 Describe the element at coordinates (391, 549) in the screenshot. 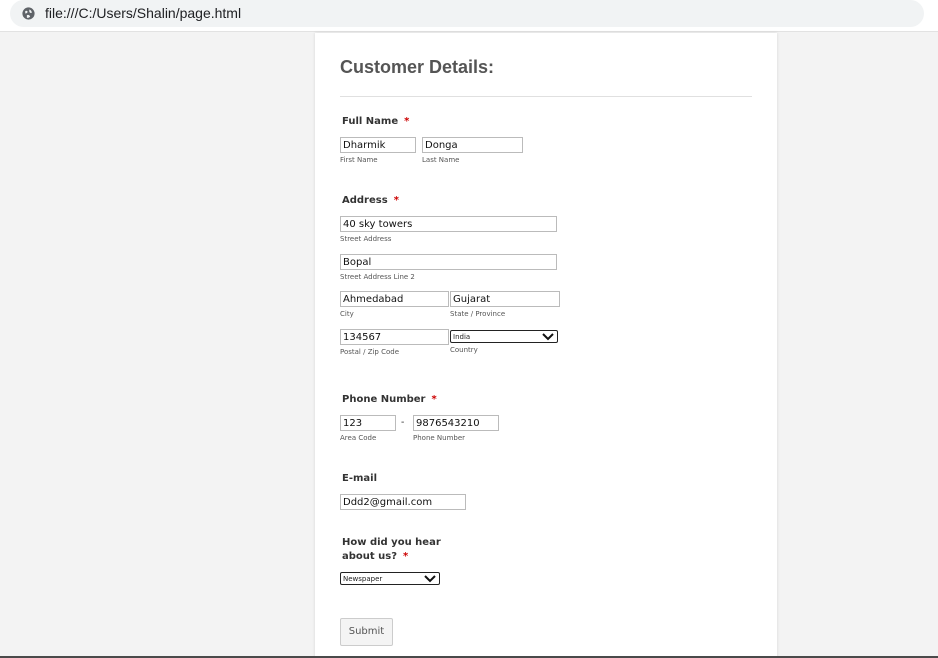

I see `hear-about-label: How did you hear about us? *` at that location.